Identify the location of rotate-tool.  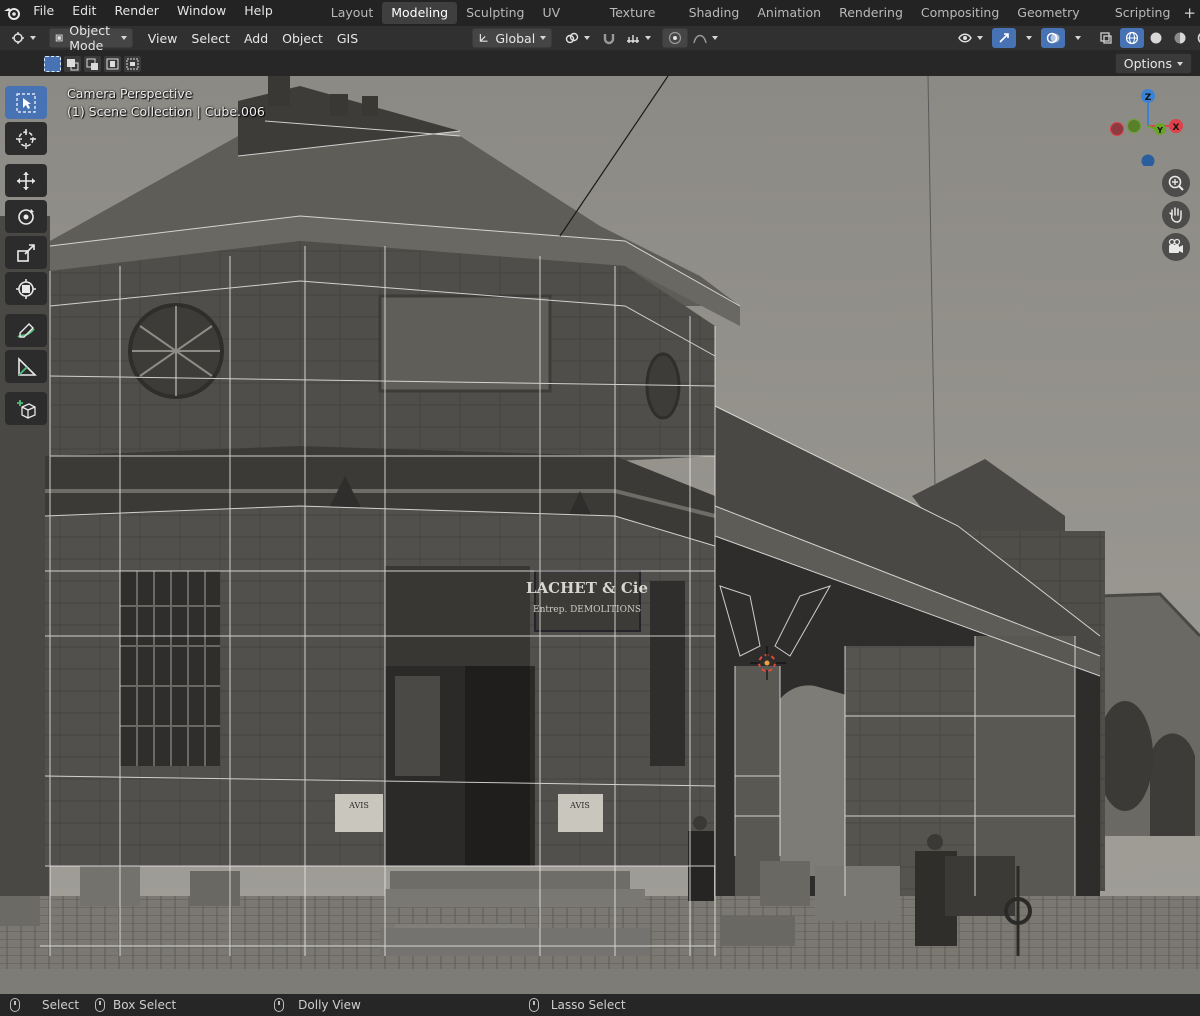
(26, 216).